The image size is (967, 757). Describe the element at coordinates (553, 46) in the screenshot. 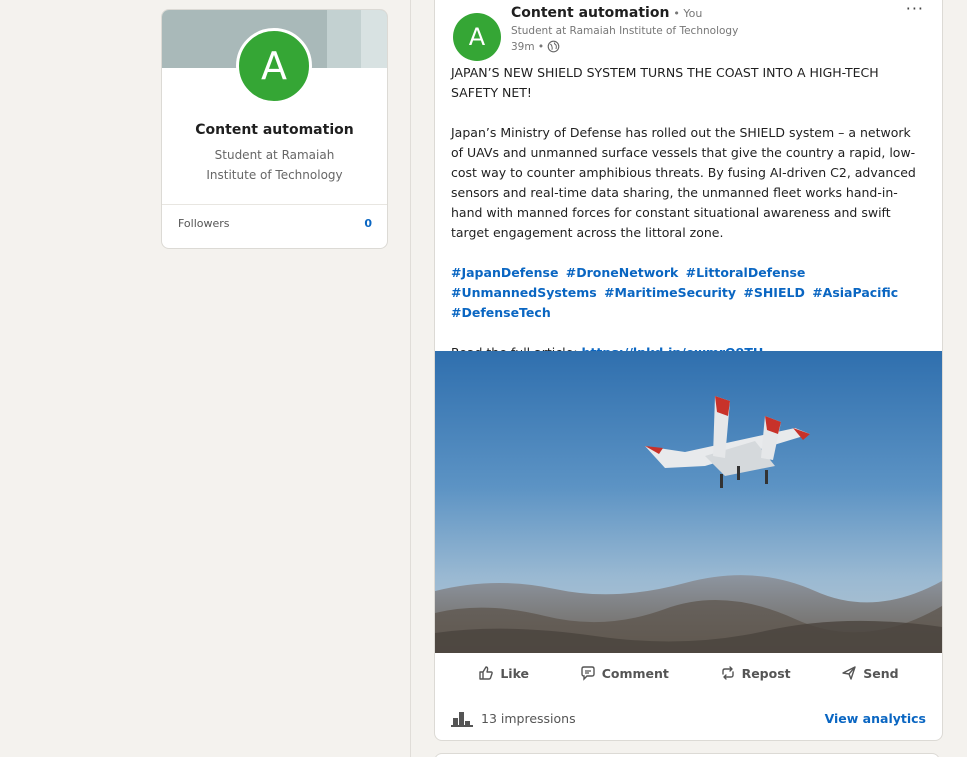

I see `globe-icon` at that location.